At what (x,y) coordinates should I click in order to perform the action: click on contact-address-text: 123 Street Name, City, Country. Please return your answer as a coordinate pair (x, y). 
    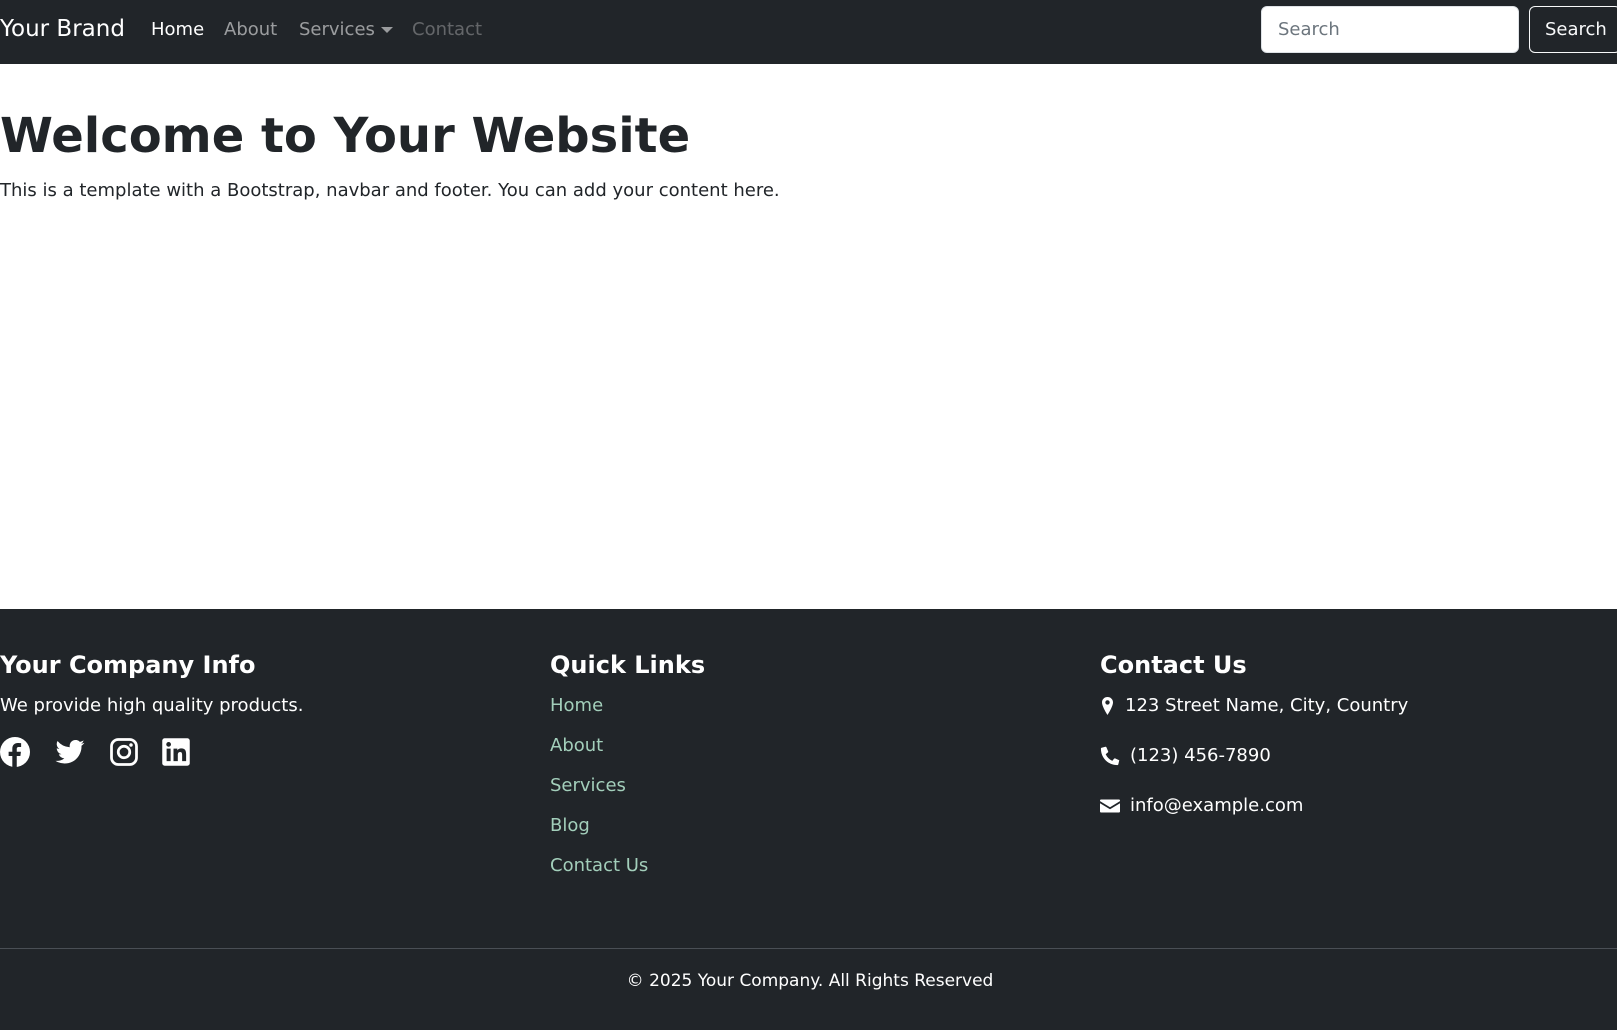
    Looking at the image, I should click on (1267, 705).